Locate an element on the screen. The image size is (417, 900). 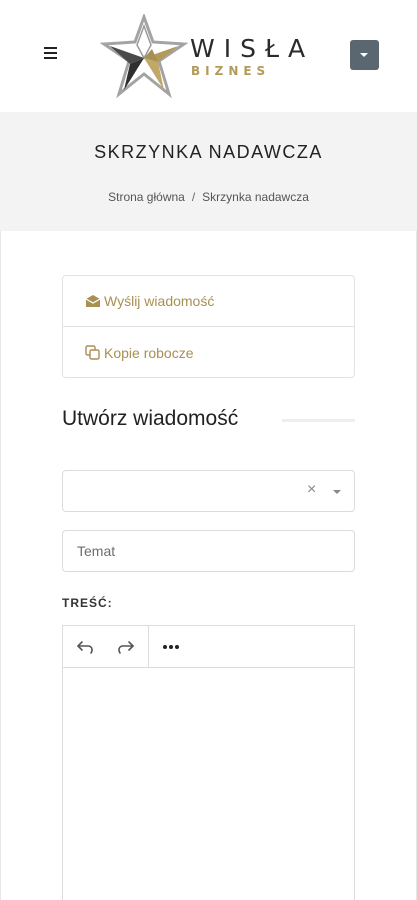
site-header: WISŁA BIZNES is located at coordinates (208, 56).